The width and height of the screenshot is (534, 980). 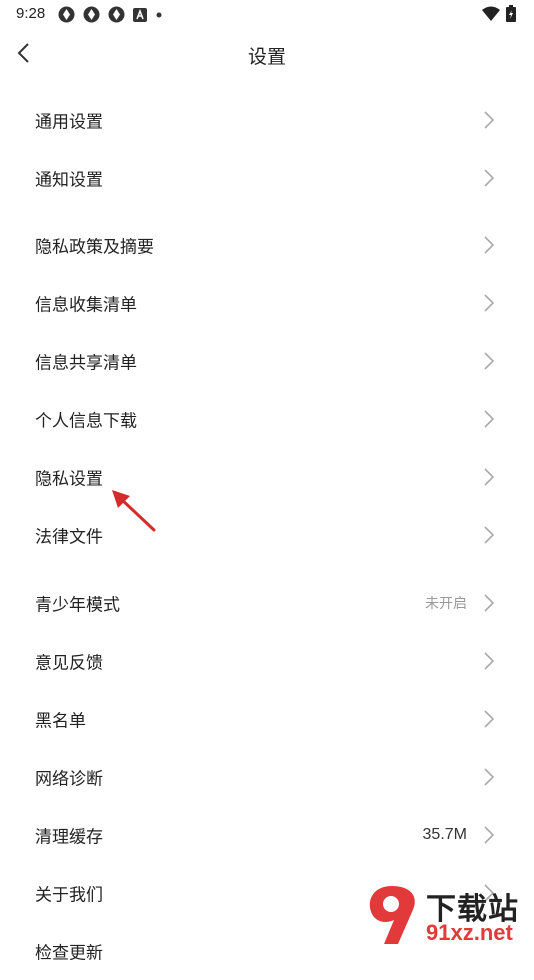 What do you see at coordinates (267, 477) in the screenshot?
I see `settings-row-privacy-settings: 隐私设置` at bounding box center [267, 477].